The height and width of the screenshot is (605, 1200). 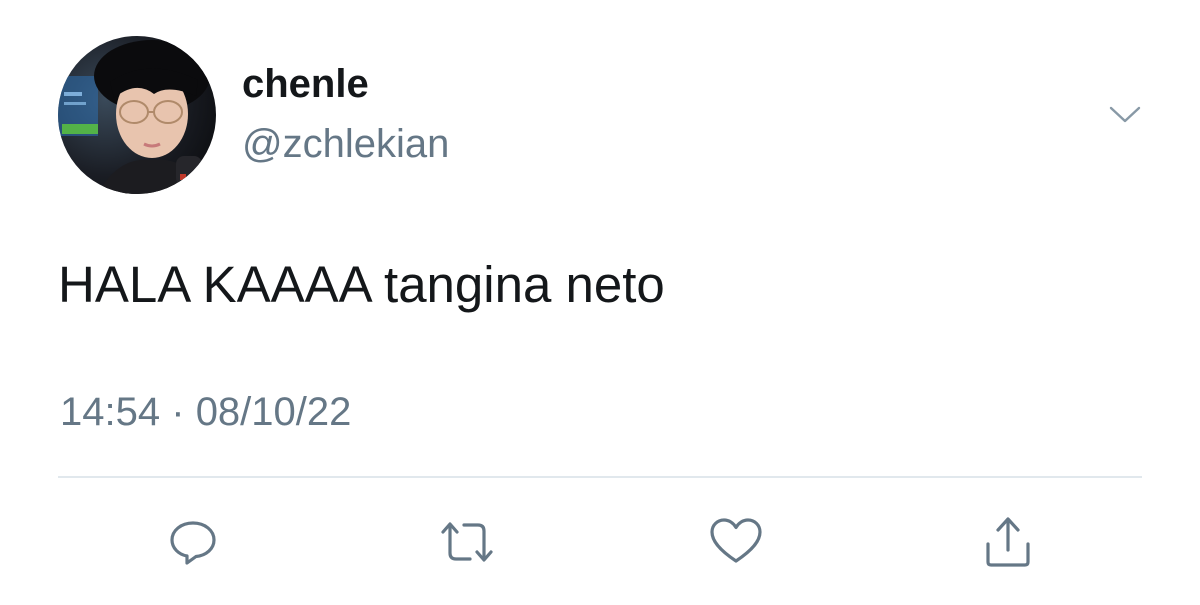 I want to click on display-name: chenle, so click(x=305, y=84).